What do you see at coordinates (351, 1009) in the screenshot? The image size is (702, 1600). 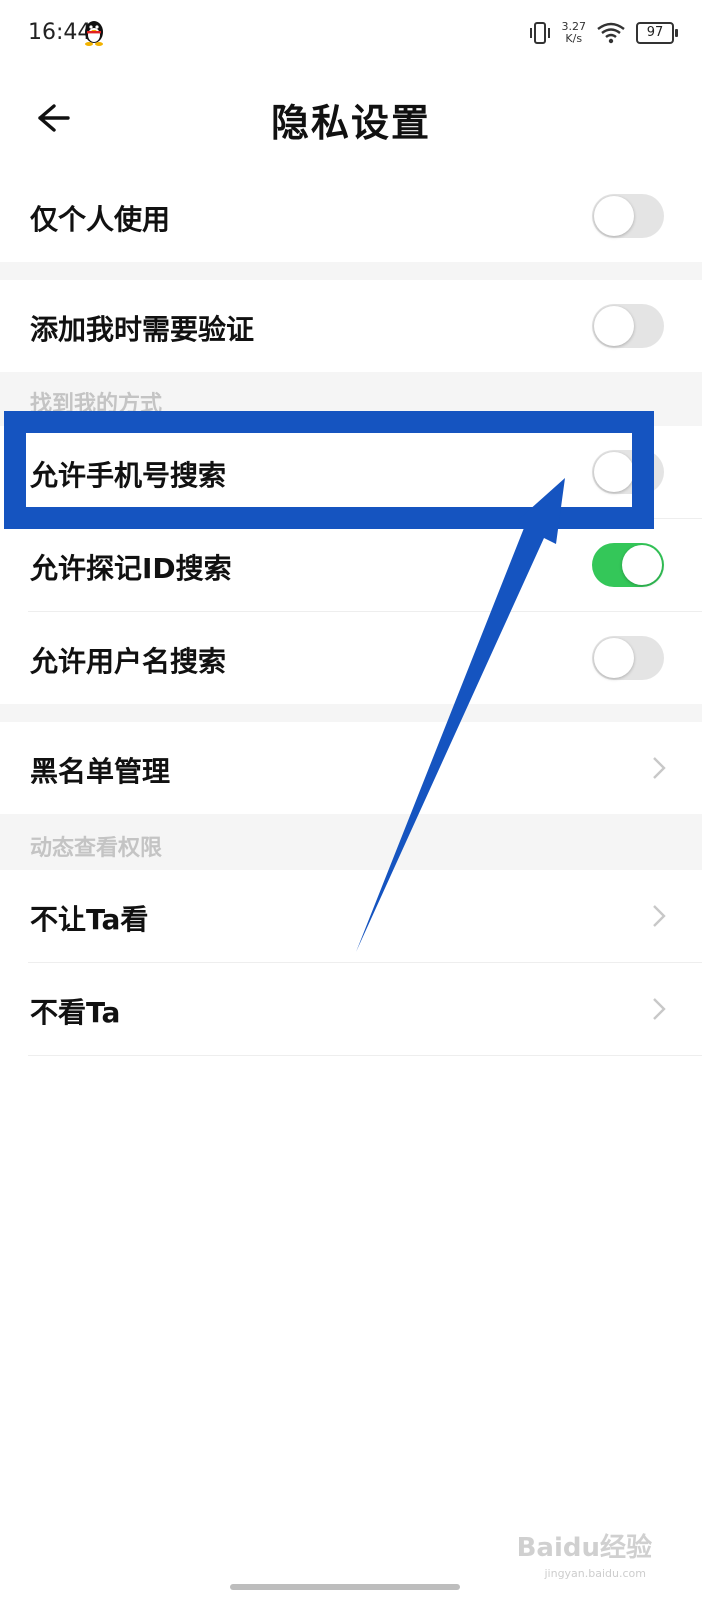 I see `setting-dont-see: 不看Ta` at bounding box center [351, 1009].